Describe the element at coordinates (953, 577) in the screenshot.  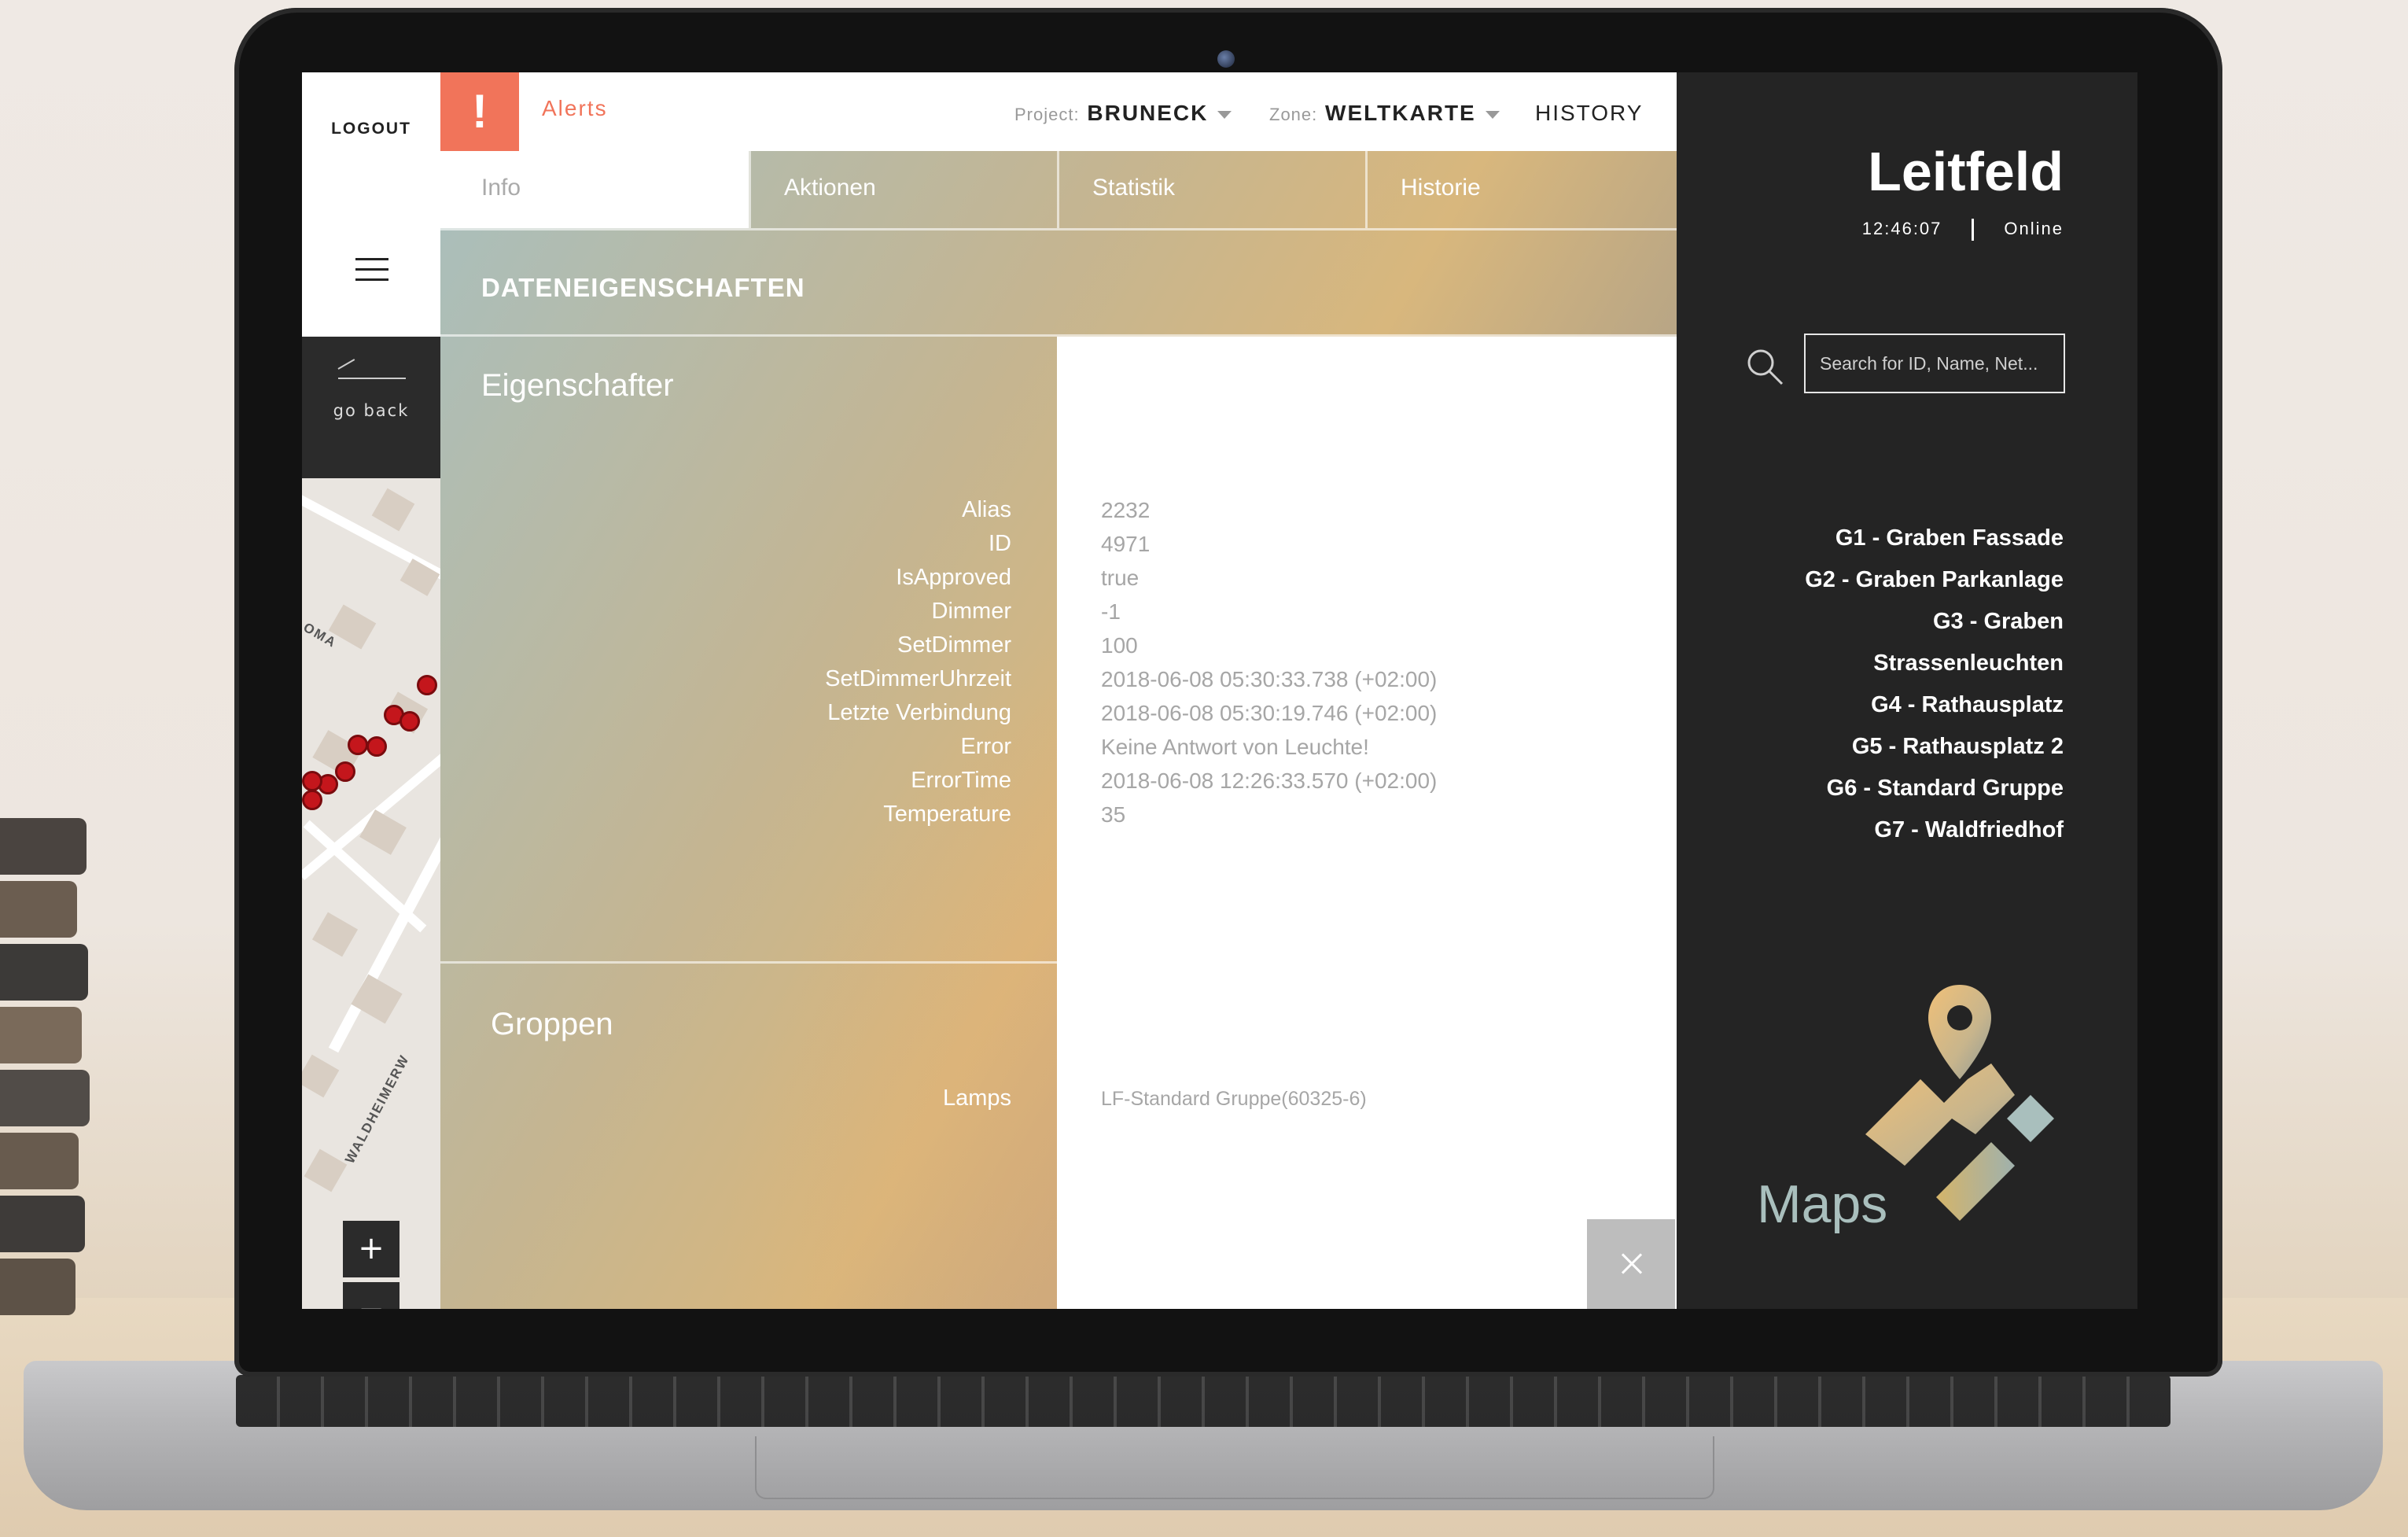
I see `property-label: IsApproved` at that location.